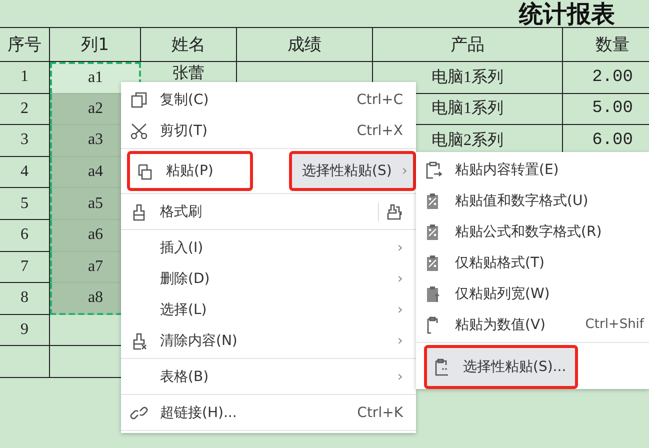 The height and width of the screenshot is (448, 649). I want to click on menu-item: 格式刷, so click(268, 211).